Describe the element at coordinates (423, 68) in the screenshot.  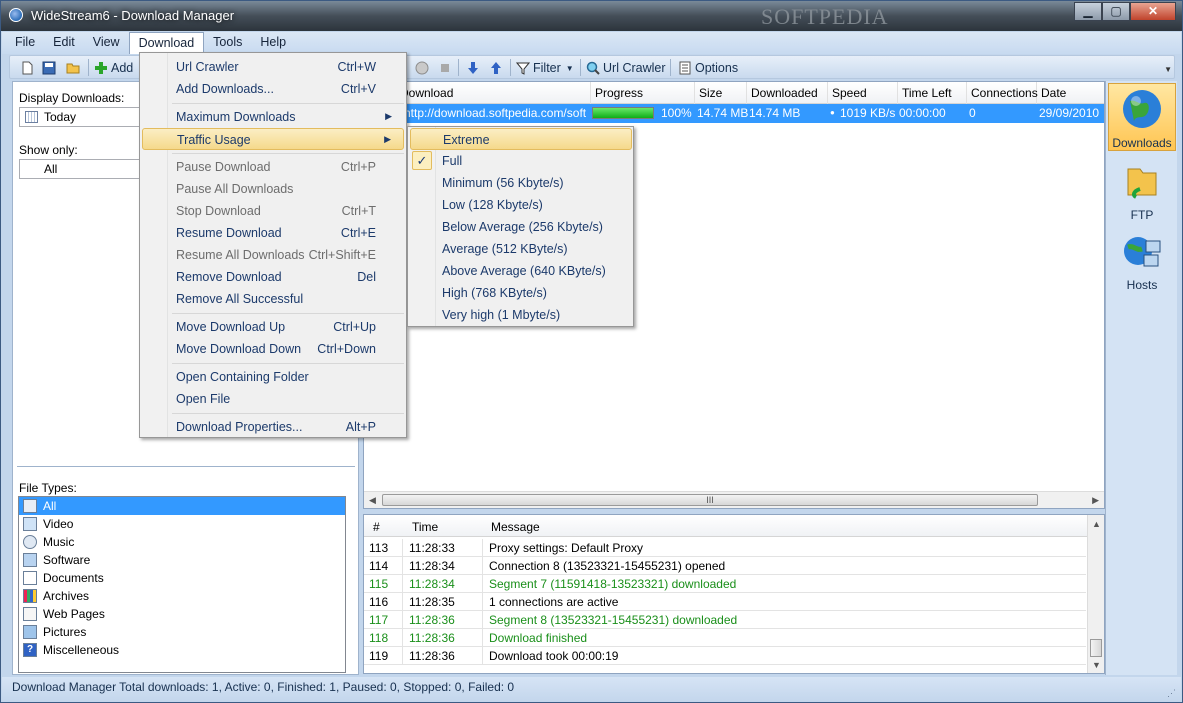
I see `pause-toolbar-button` at that location.